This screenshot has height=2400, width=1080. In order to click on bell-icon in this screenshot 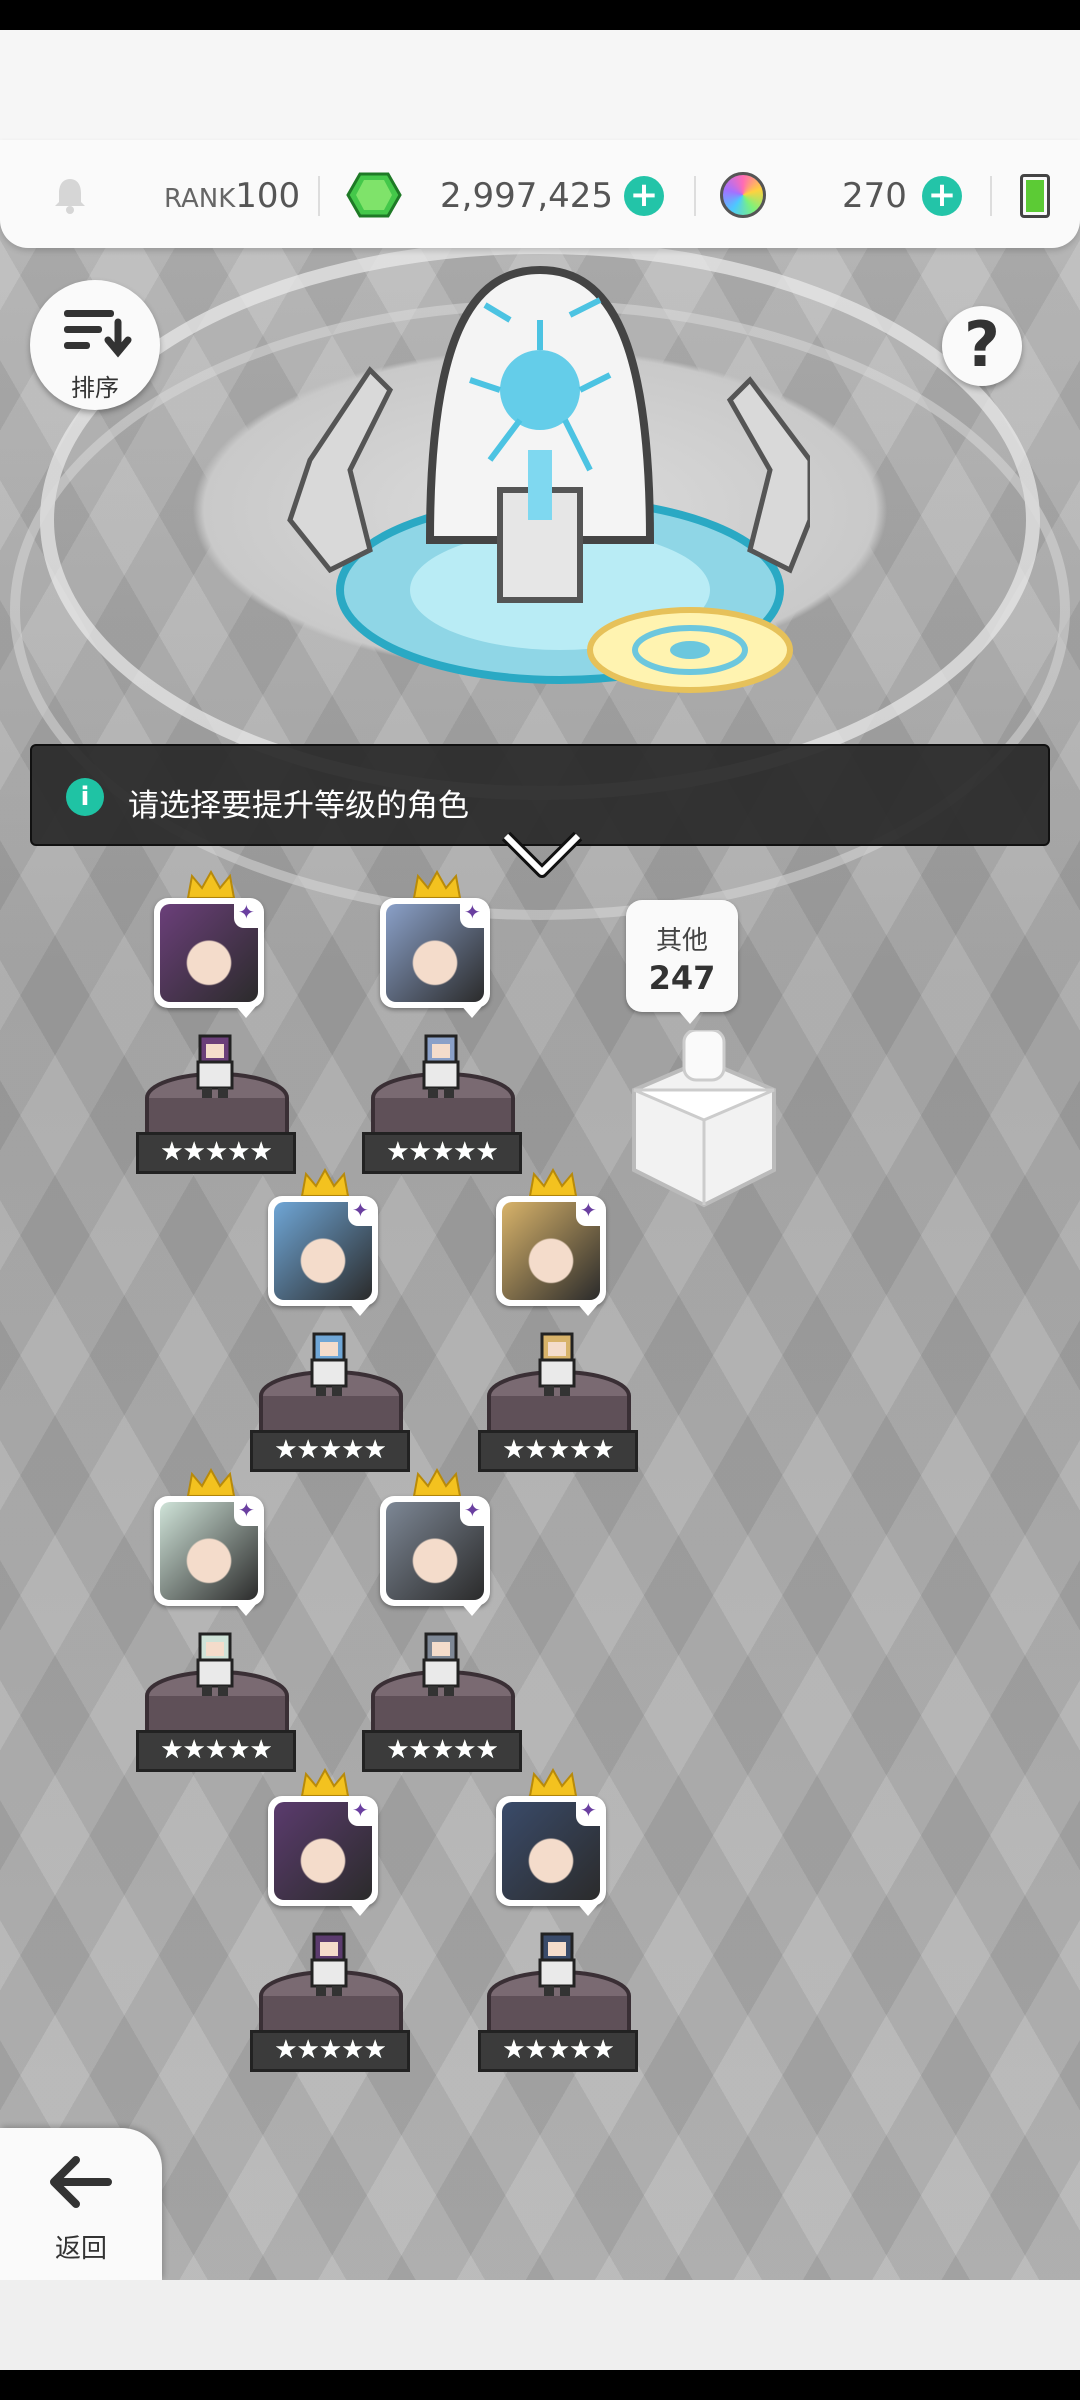, I will do `click(70, 195)`.